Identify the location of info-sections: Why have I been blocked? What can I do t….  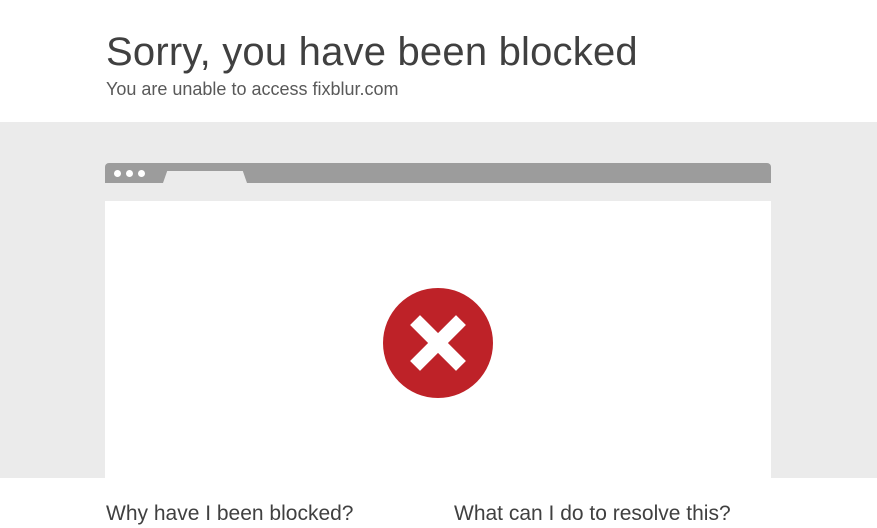
(438, 503).